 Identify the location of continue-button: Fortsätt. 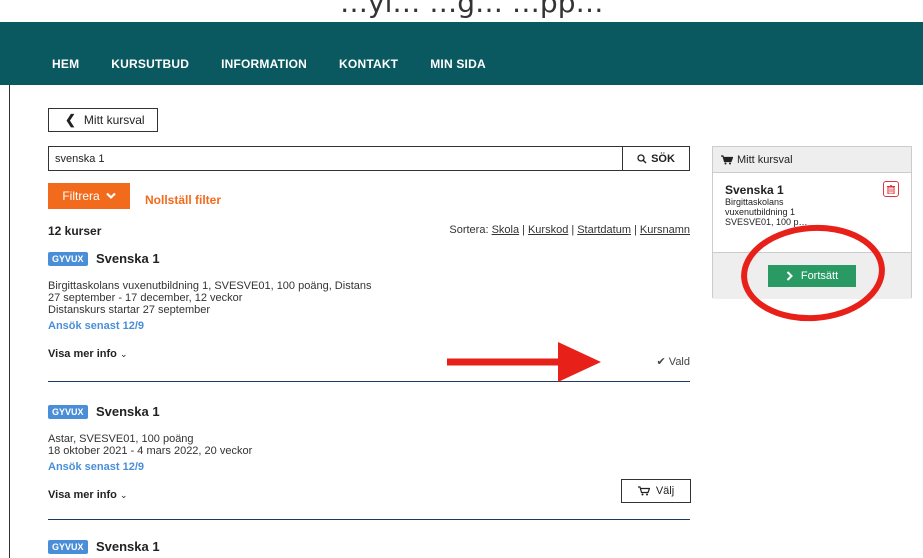
(812, 276).